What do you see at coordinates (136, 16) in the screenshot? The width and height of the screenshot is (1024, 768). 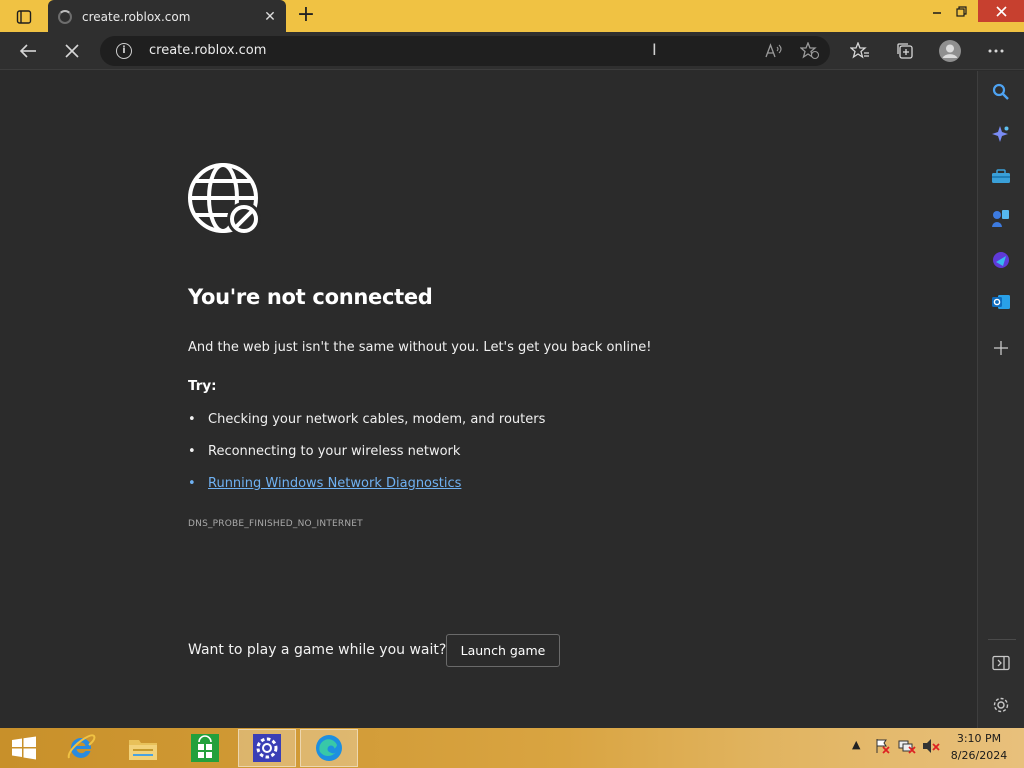 I see `tab-title: create.roblox.com` at bounding box center [136, 16].